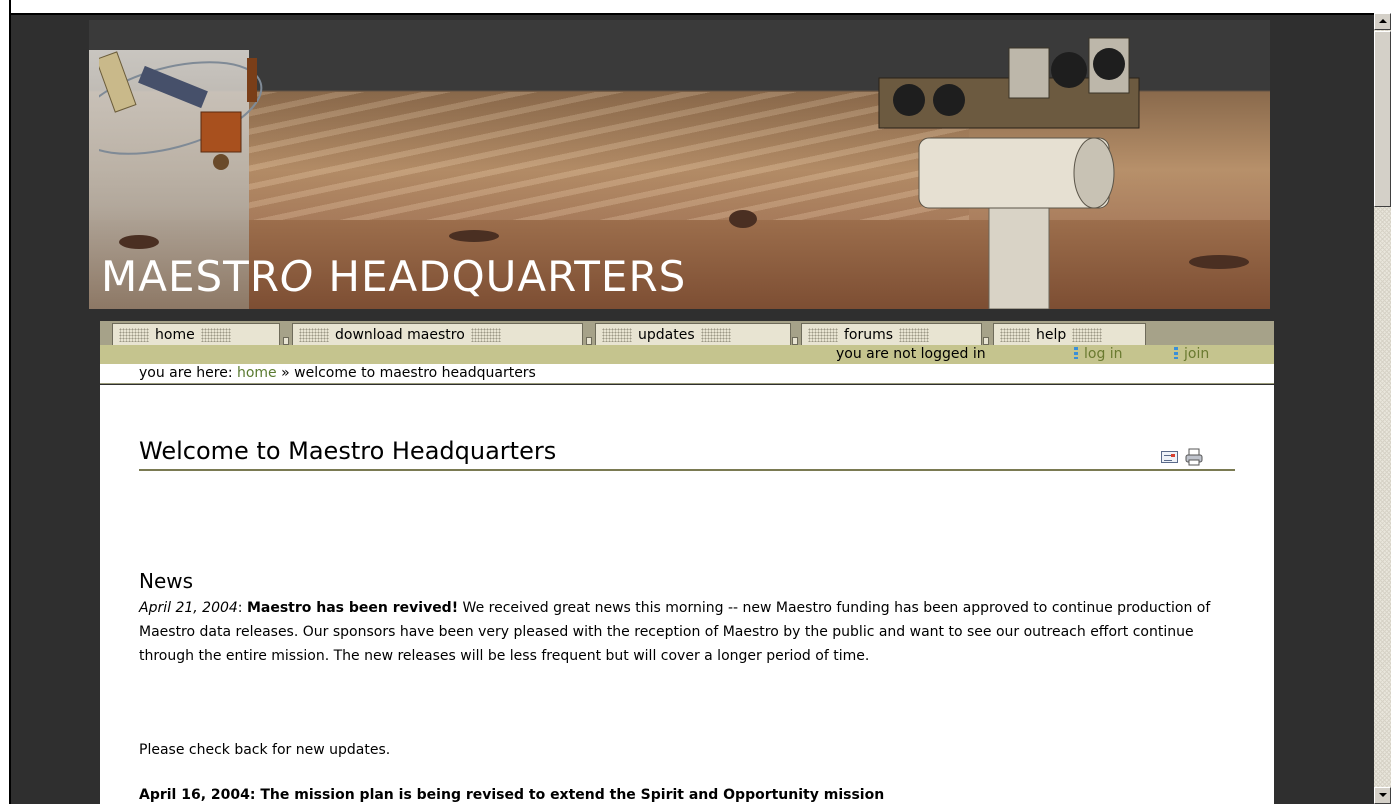 This screenshot has height=804, width=1391. Describe the element at coordinates (400, 334) in the screenshot. I see `tab-label: download maestro` at that location.